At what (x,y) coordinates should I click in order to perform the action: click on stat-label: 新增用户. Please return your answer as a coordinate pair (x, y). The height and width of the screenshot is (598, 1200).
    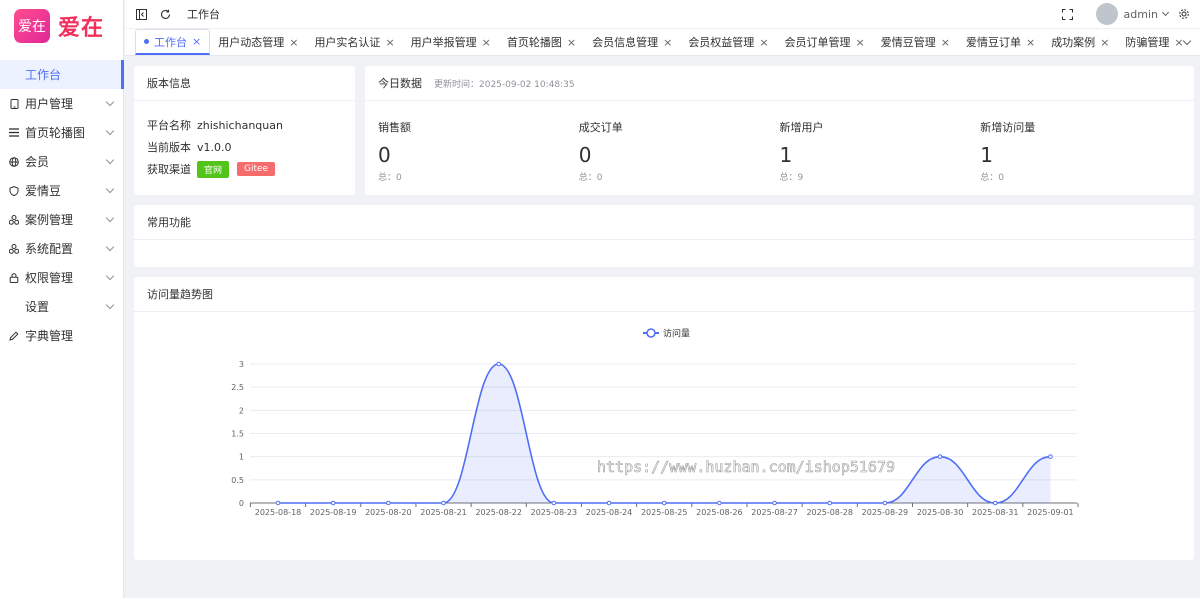
    Looking at the image, I should click on (801, 127).